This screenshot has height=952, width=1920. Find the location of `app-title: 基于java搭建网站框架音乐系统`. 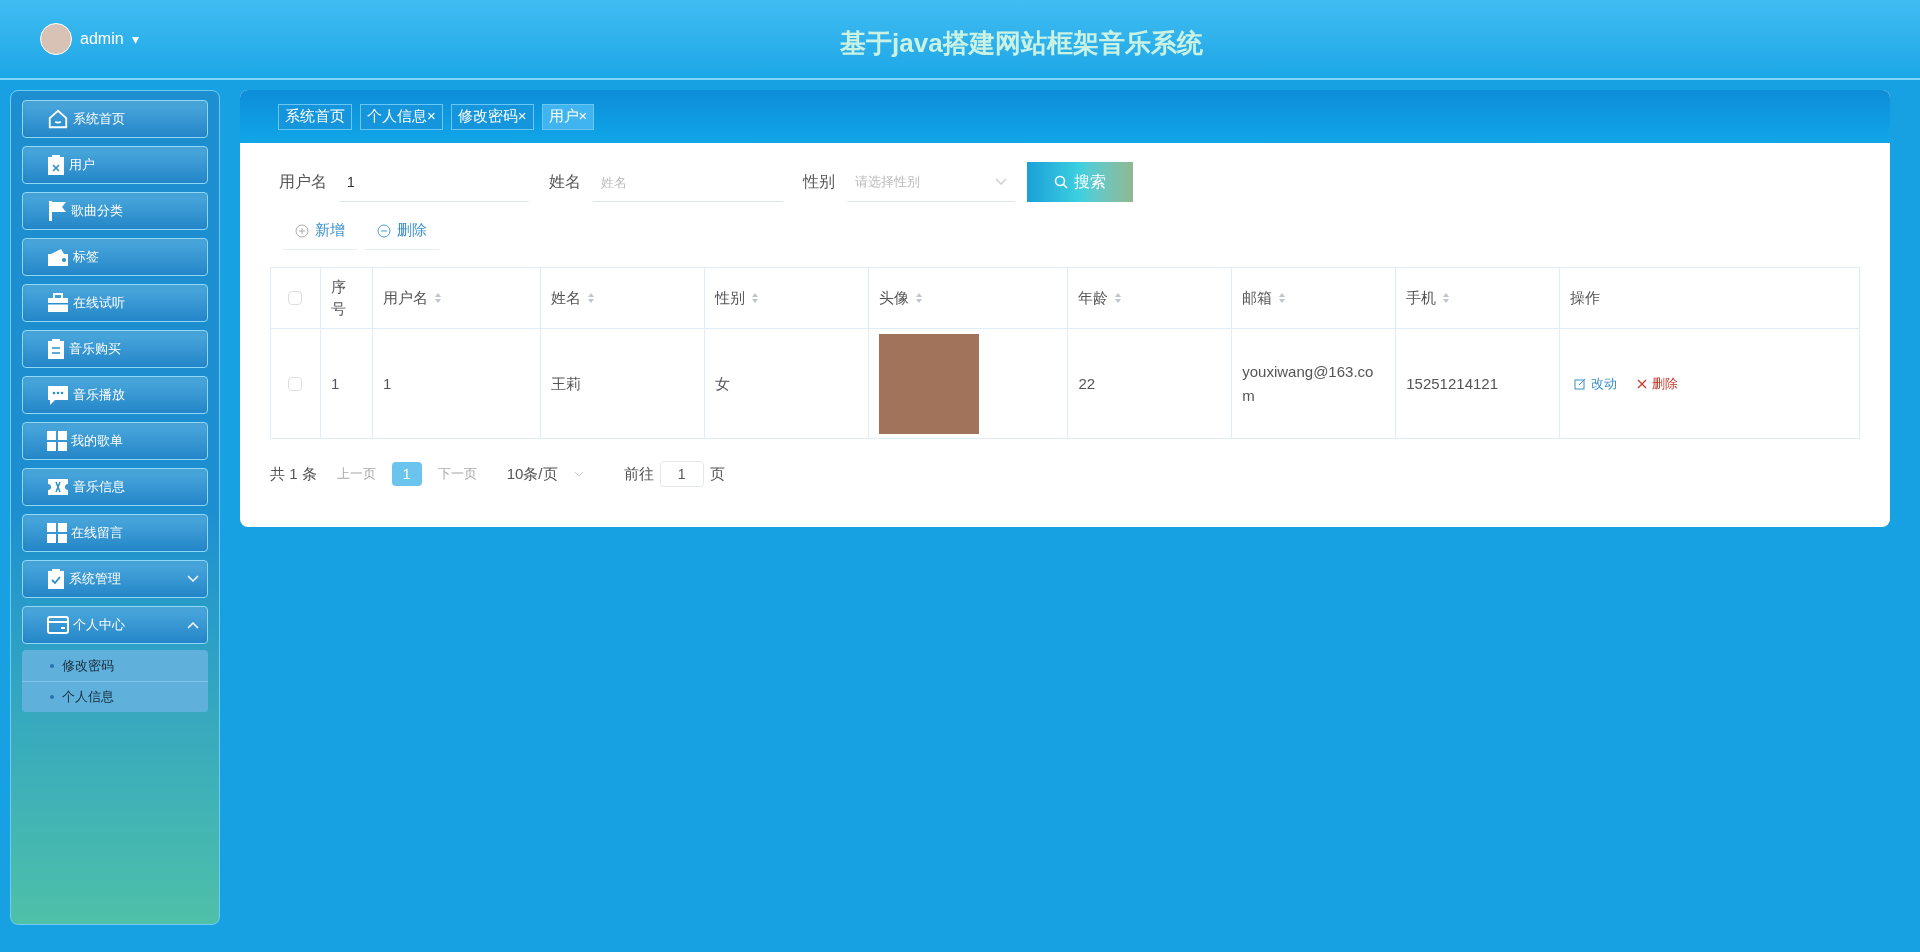

app-title: 基于java搭建网站框架音乐系统 is located at coordinates (1021, 43).